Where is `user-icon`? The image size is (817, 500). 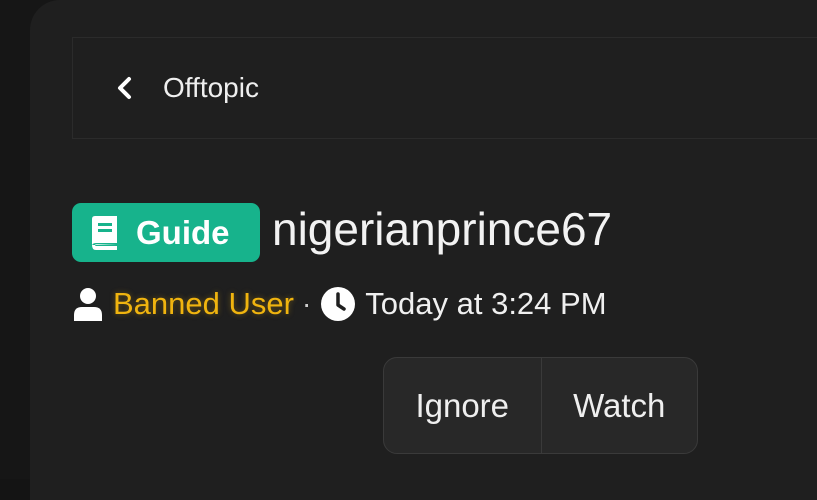 user-icon is located at coordinates (88, 304).